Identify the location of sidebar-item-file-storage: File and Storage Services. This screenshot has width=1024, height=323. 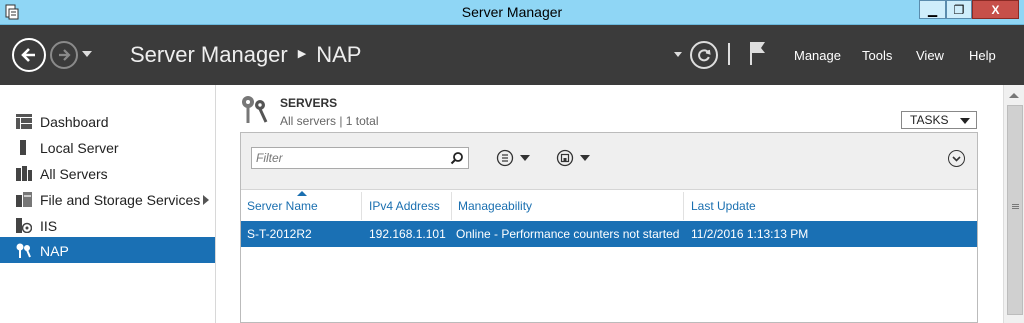
(107, 199).